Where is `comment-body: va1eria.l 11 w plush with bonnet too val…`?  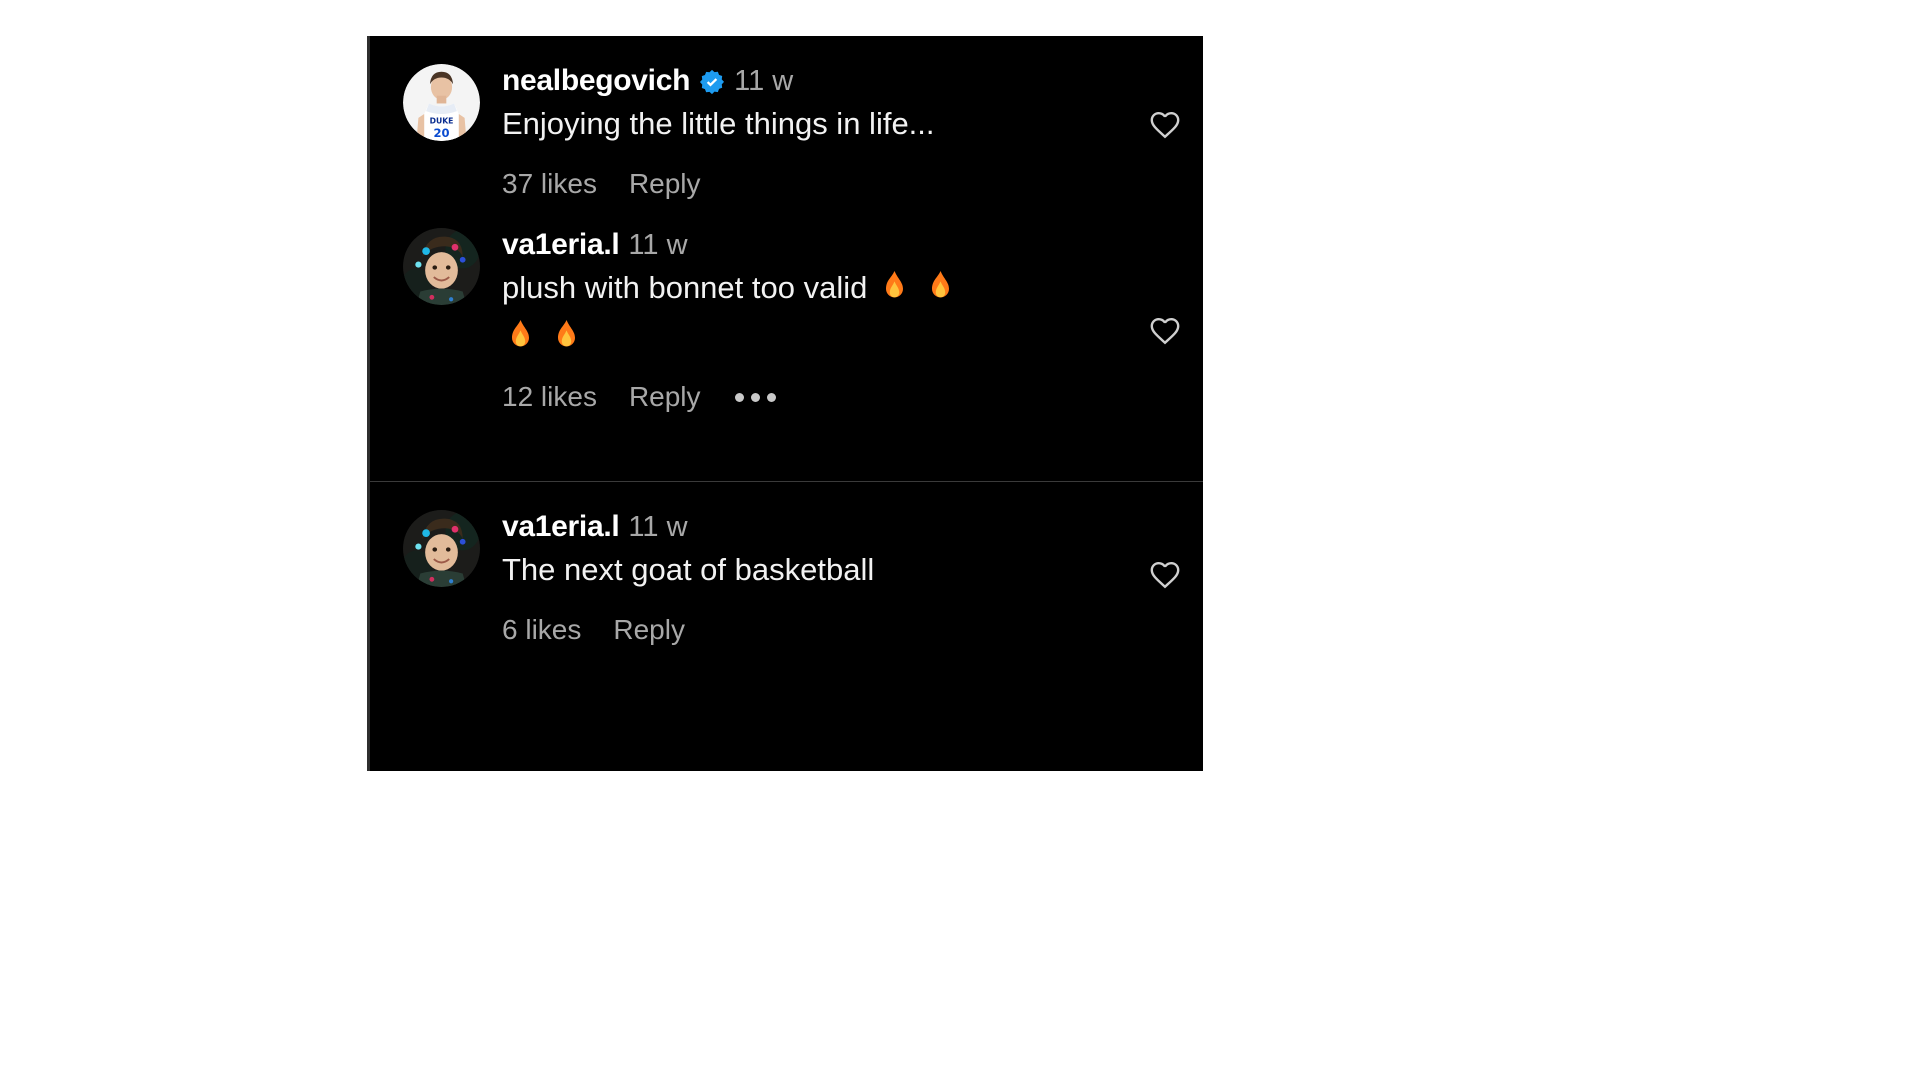
comment-body: va1eria.l 11 w plush with bonnet too val… is located at coordinates (806, 318).